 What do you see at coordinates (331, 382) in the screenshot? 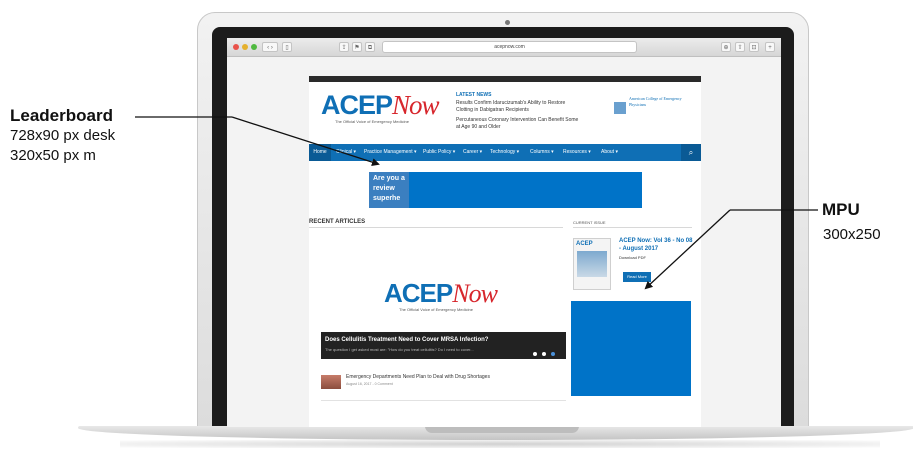
I see `article-thumbnail` at bounding box center [331, 382].